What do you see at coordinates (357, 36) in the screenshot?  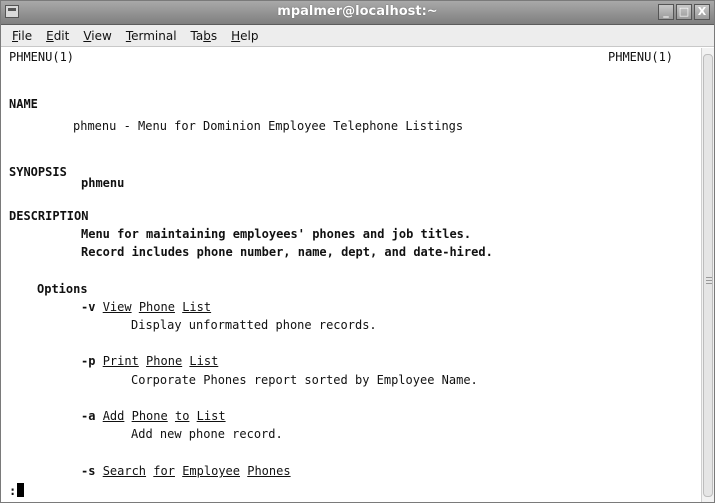 I see `menu-bar: File Edit View Terminal Tabs Help` at bounding box center [357, 36].